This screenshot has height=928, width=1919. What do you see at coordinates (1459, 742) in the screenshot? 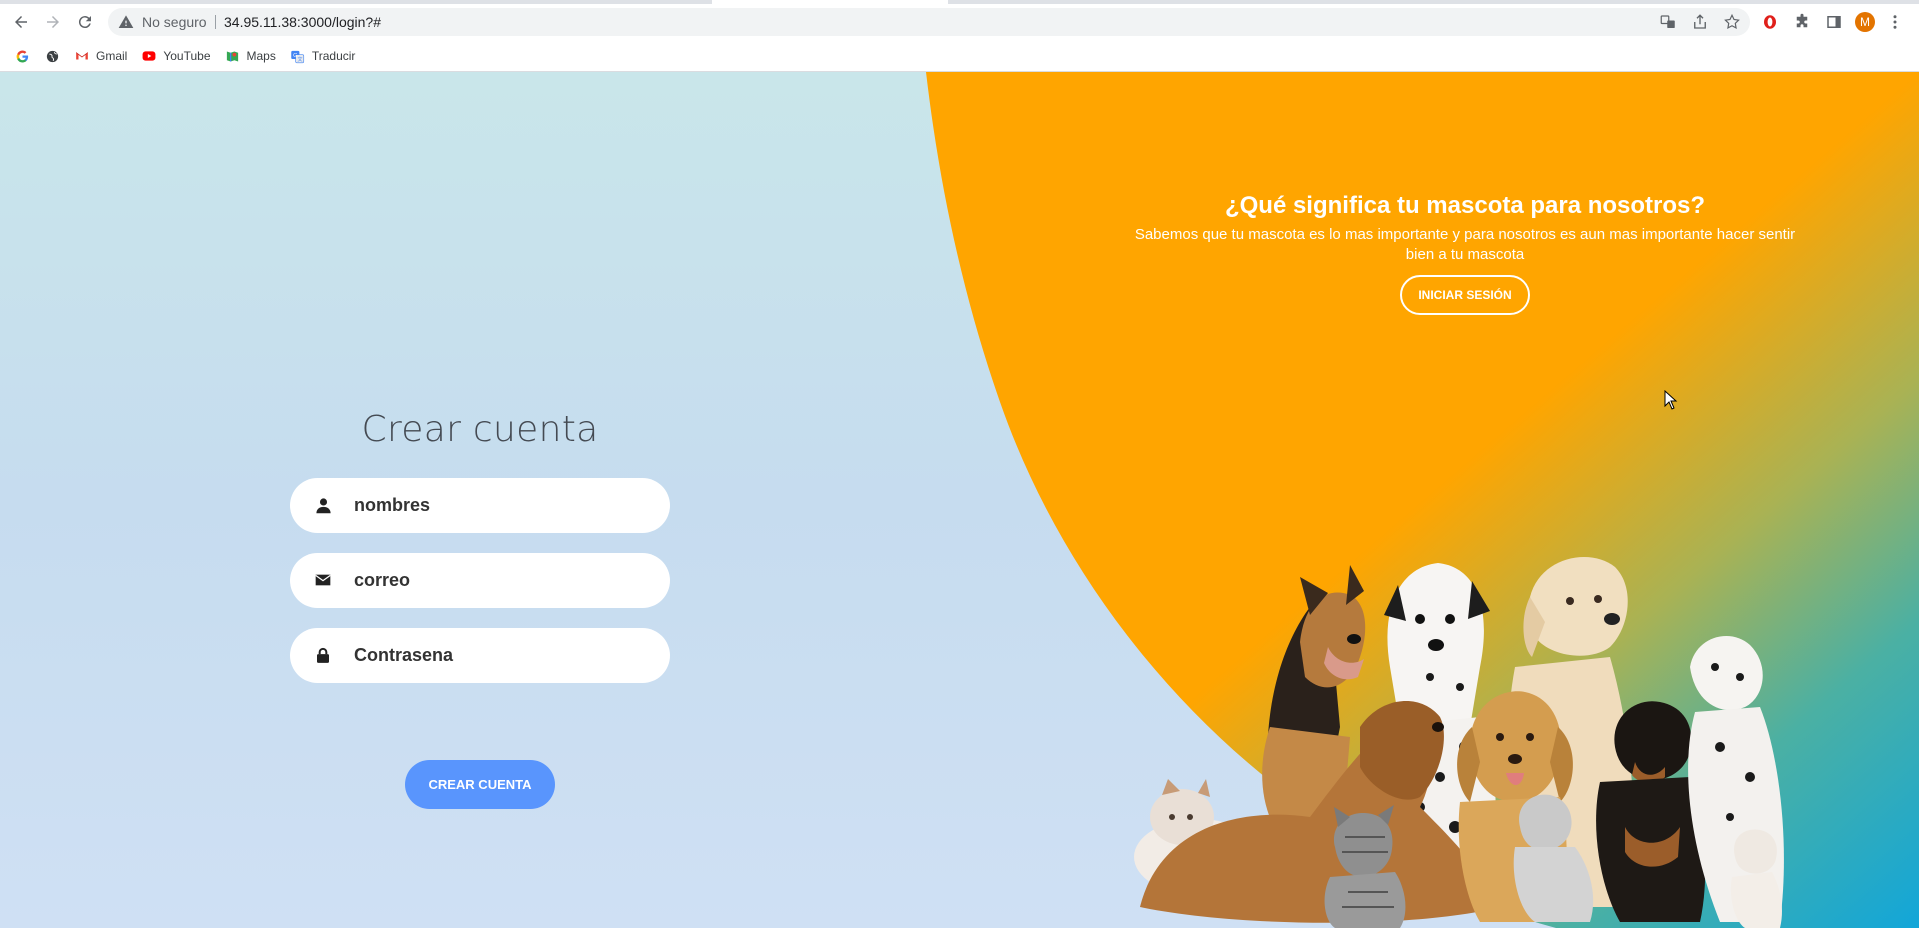
I see `pets-image` at bounding box center [1459, 742].